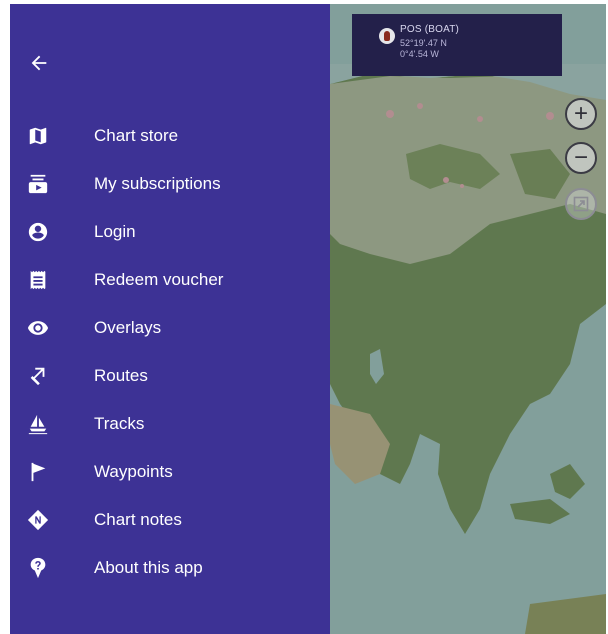 The width and height of the screenshot is (608, 634). Describe the element at coordinates (170, 328) in the screenshot. I see `menu-item-overlays: Overlays` at that location.